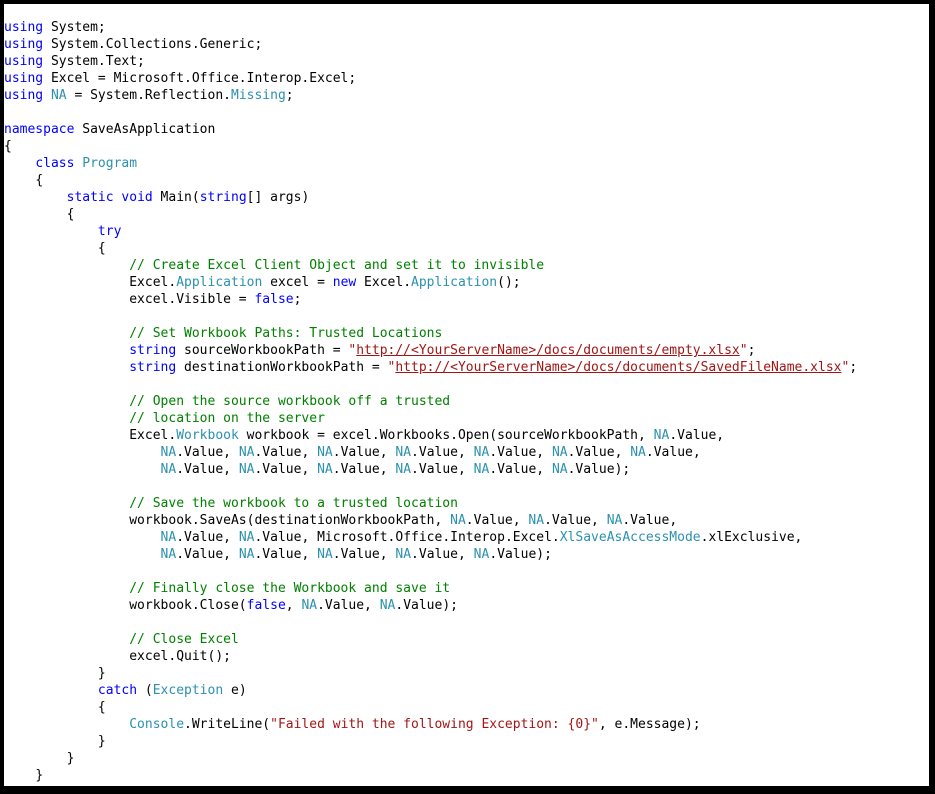 The height and width of the screenshot is (794, 935). What do you see at coordinates (258, 95) in the screenshot?
I see `code-type: Missing` at bounding box center [258, 95].